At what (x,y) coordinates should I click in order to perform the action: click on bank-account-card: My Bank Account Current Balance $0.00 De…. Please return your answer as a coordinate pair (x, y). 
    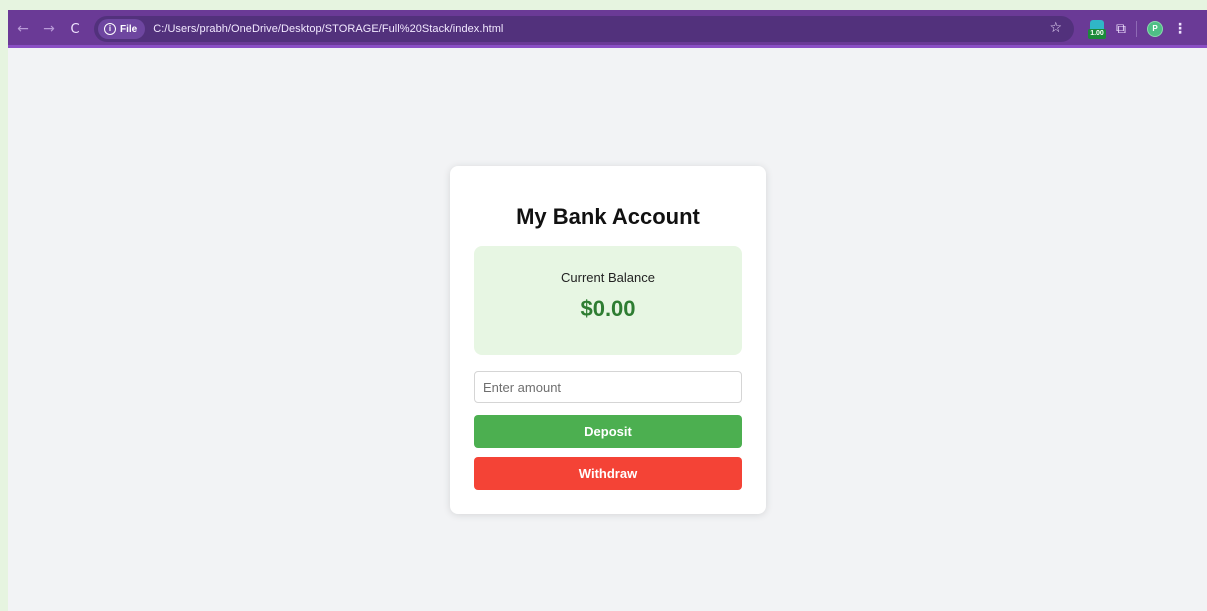
    Looking at the image, I should click on (608, 340).